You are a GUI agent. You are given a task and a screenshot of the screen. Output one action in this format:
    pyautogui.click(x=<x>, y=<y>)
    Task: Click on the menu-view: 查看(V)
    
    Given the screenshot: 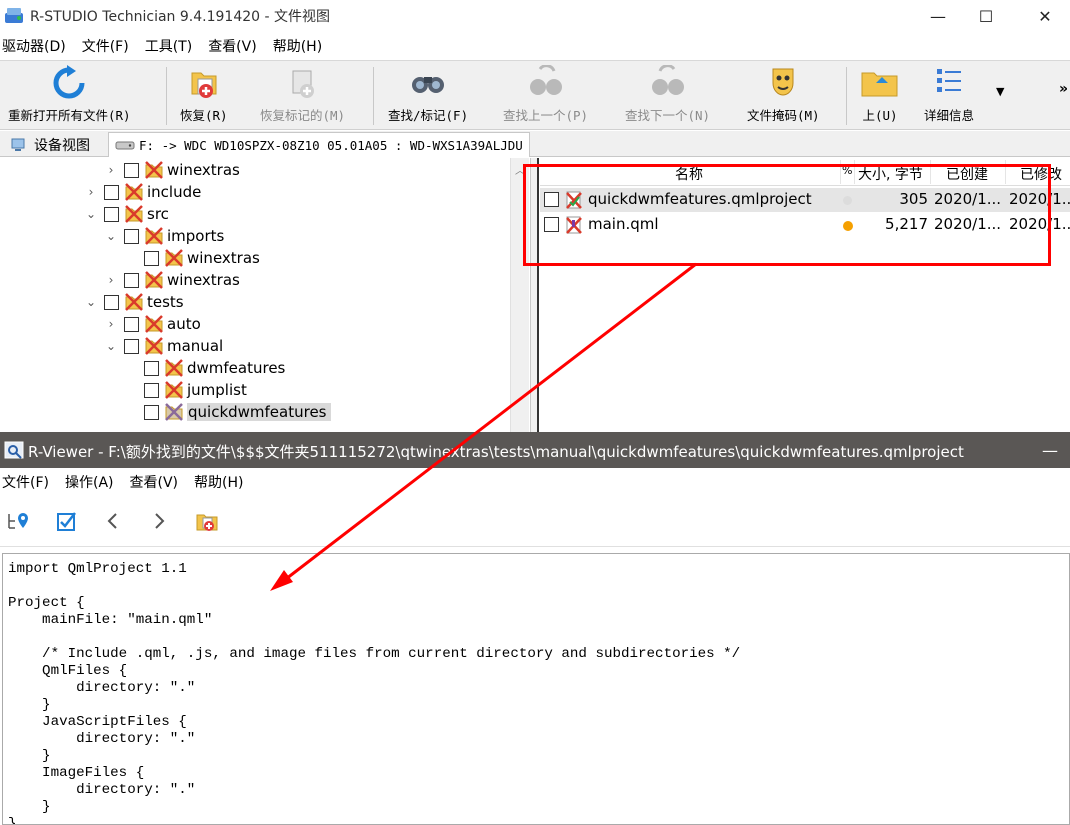 What is the action you would take?
    pyautogui.click(x=233, y=46)
    